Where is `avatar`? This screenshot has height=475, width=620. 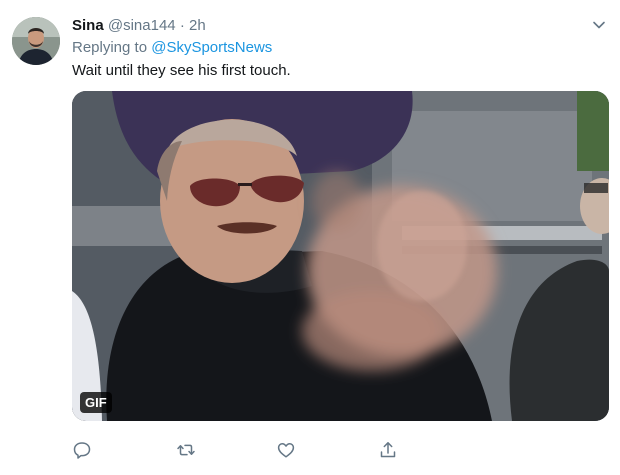
avatar is located at coordinates (36, 41).